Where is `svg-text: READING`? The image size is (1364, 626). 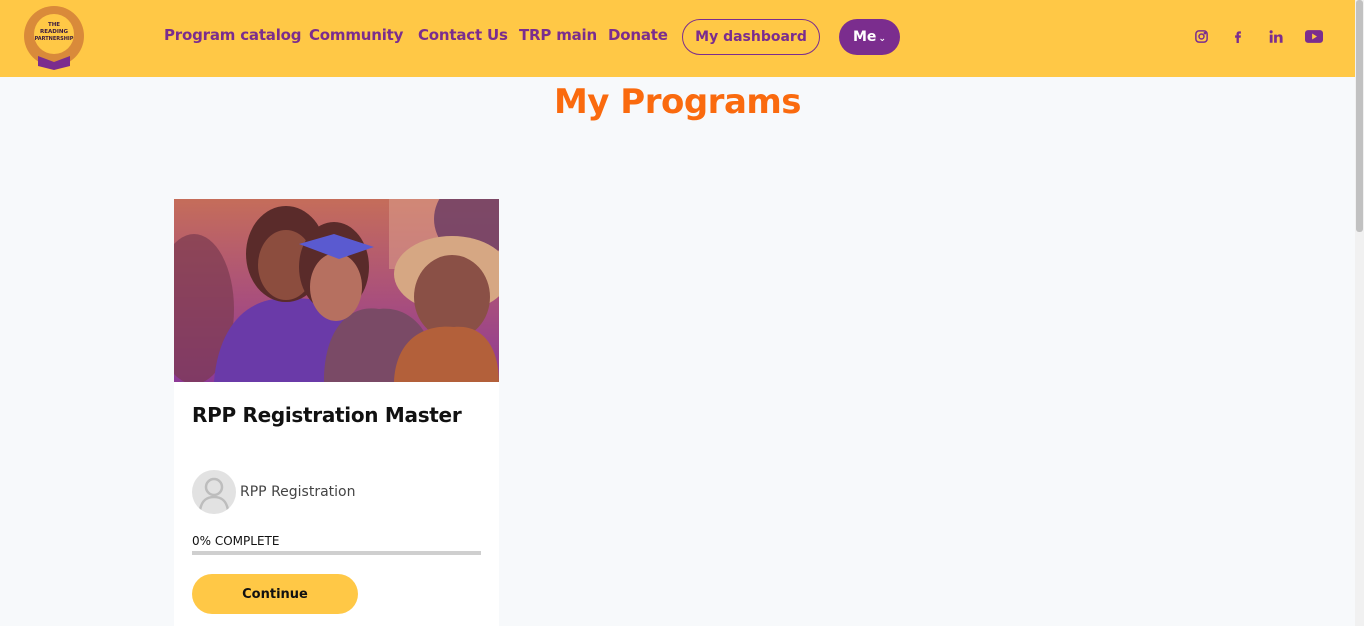
svg-text: READING is located at coordinates (54, 32).